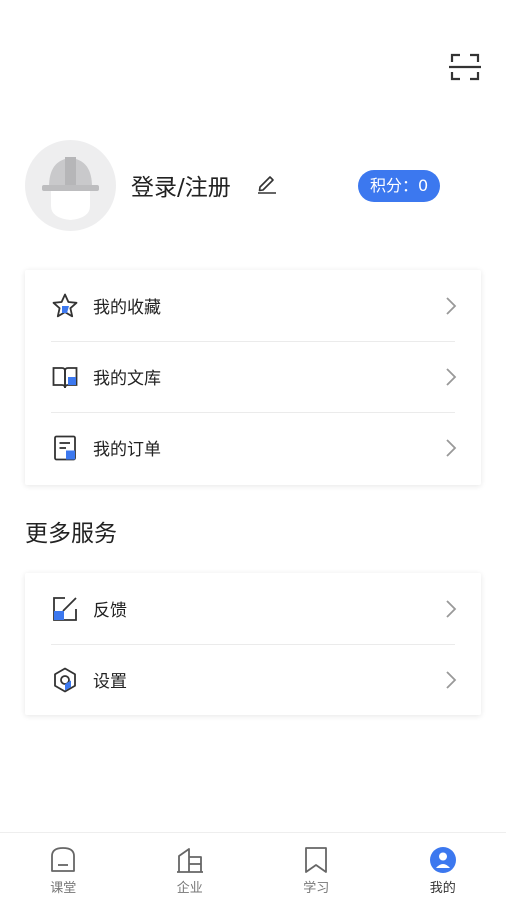 The width and height of the screenshot is (506, 900). I want to click on profile-icon, so click(442, 860).